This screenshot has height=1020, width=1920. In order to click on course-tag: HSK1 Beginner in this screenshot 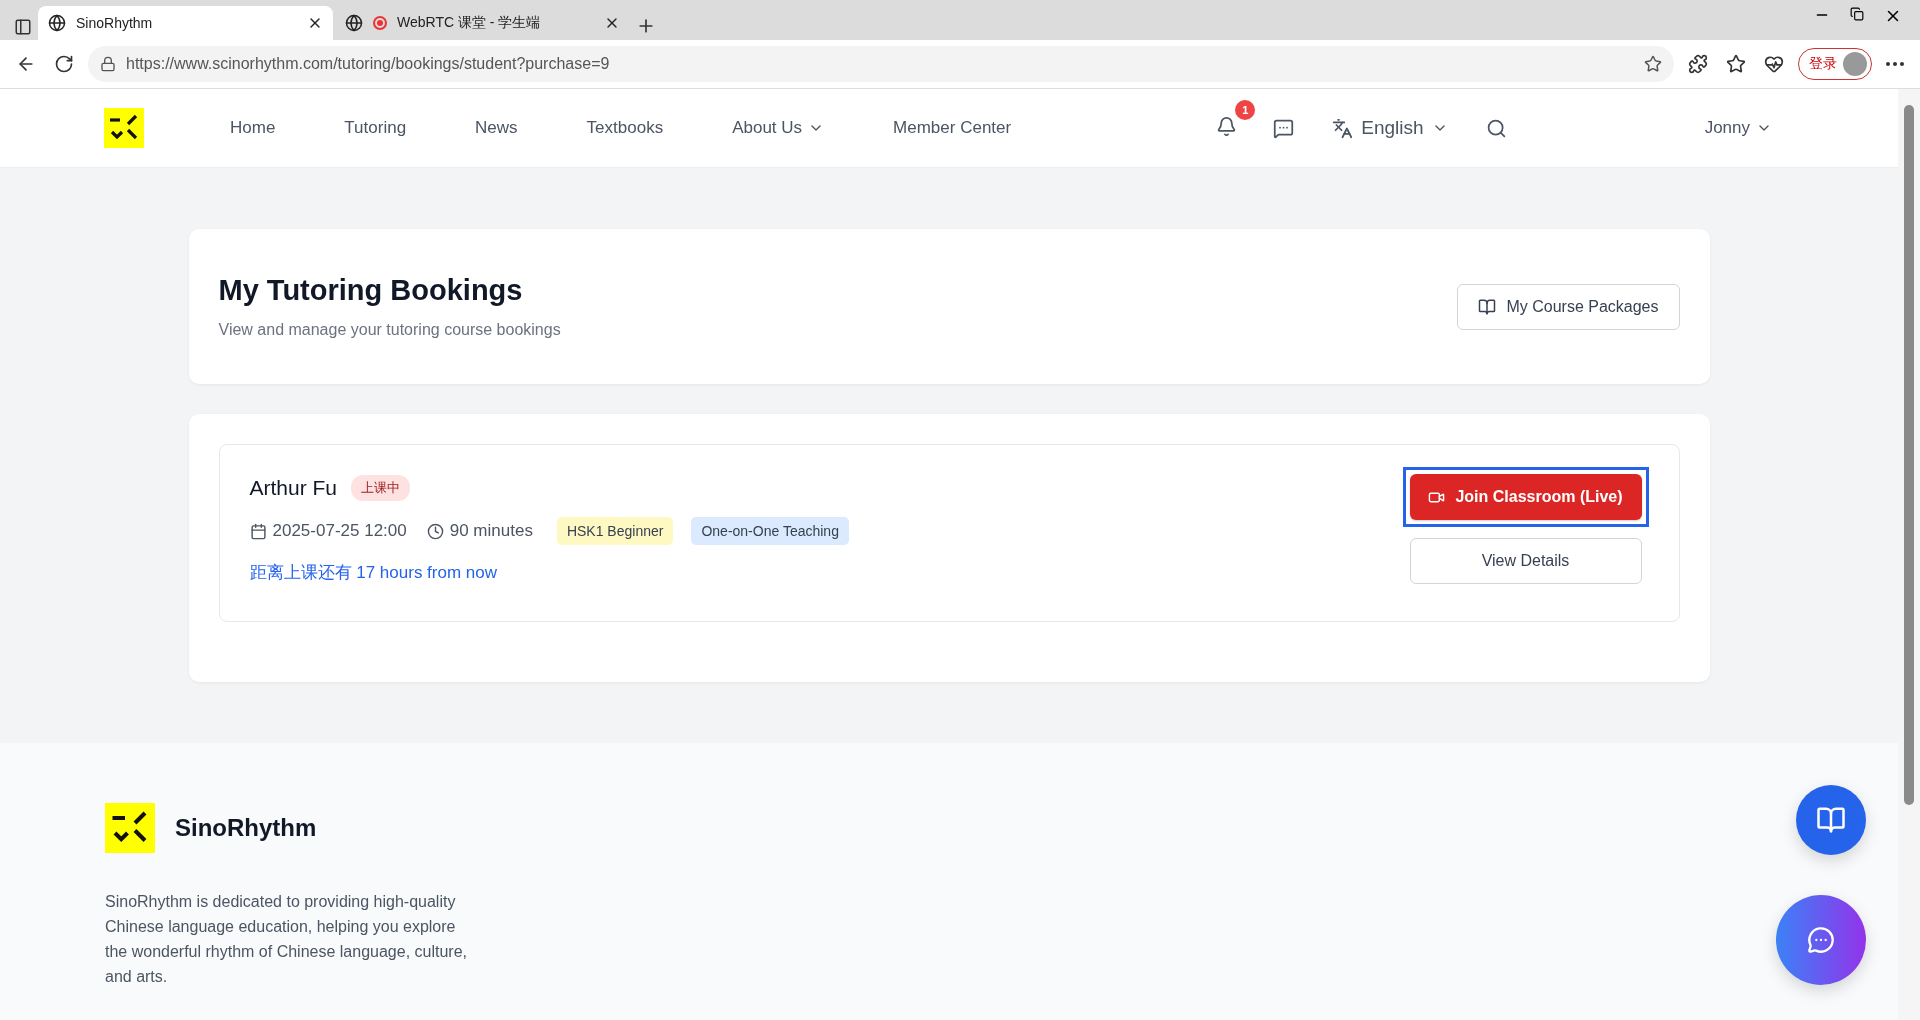, I will do `click(615, 531)`.